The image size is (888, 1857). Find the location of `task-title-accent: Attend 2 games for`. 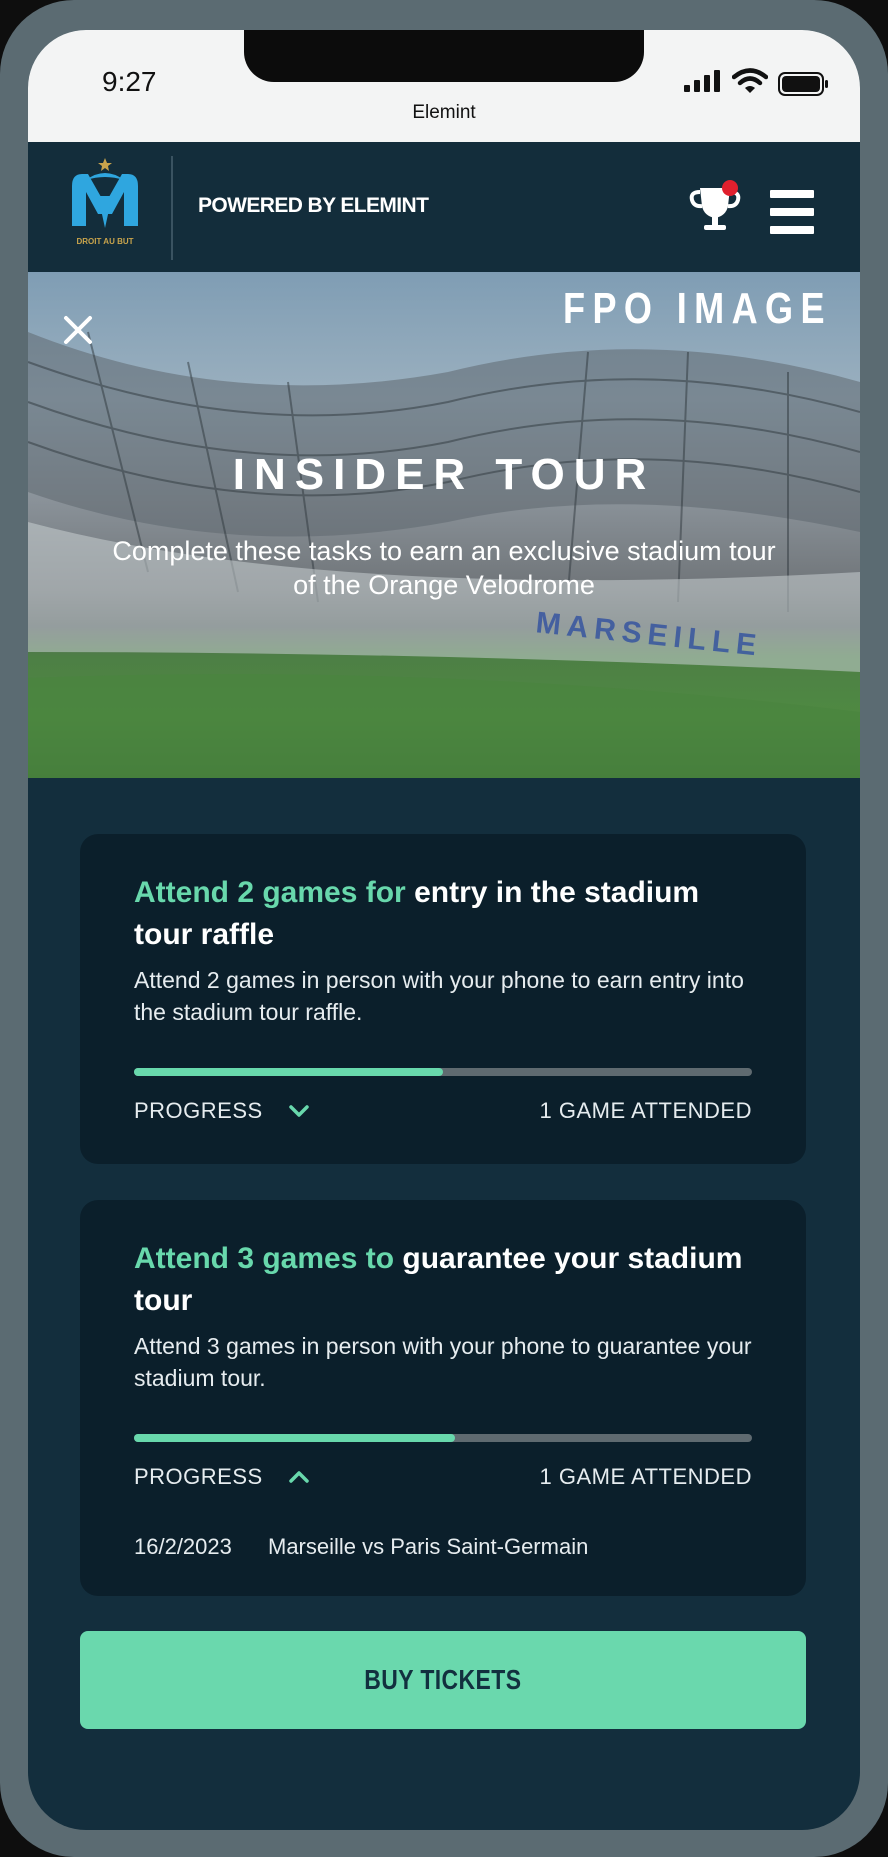

task-title-accent: Attend 2 games for is located at coordinates (270, 892).